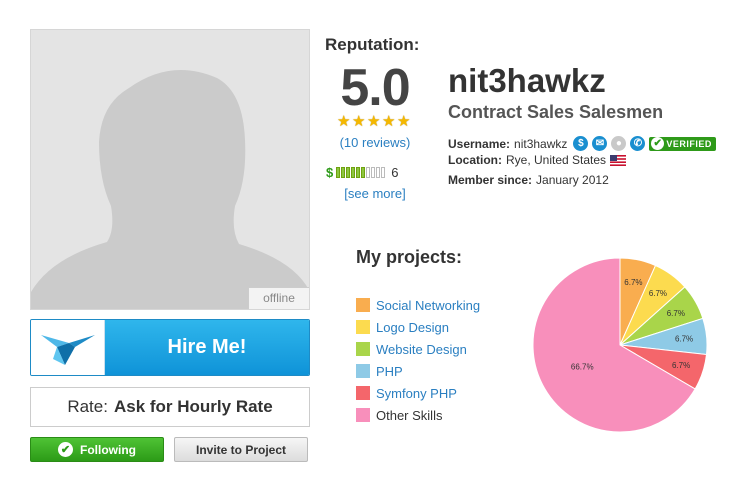  I want to click on earnings-level: 6, so click(395, 172).